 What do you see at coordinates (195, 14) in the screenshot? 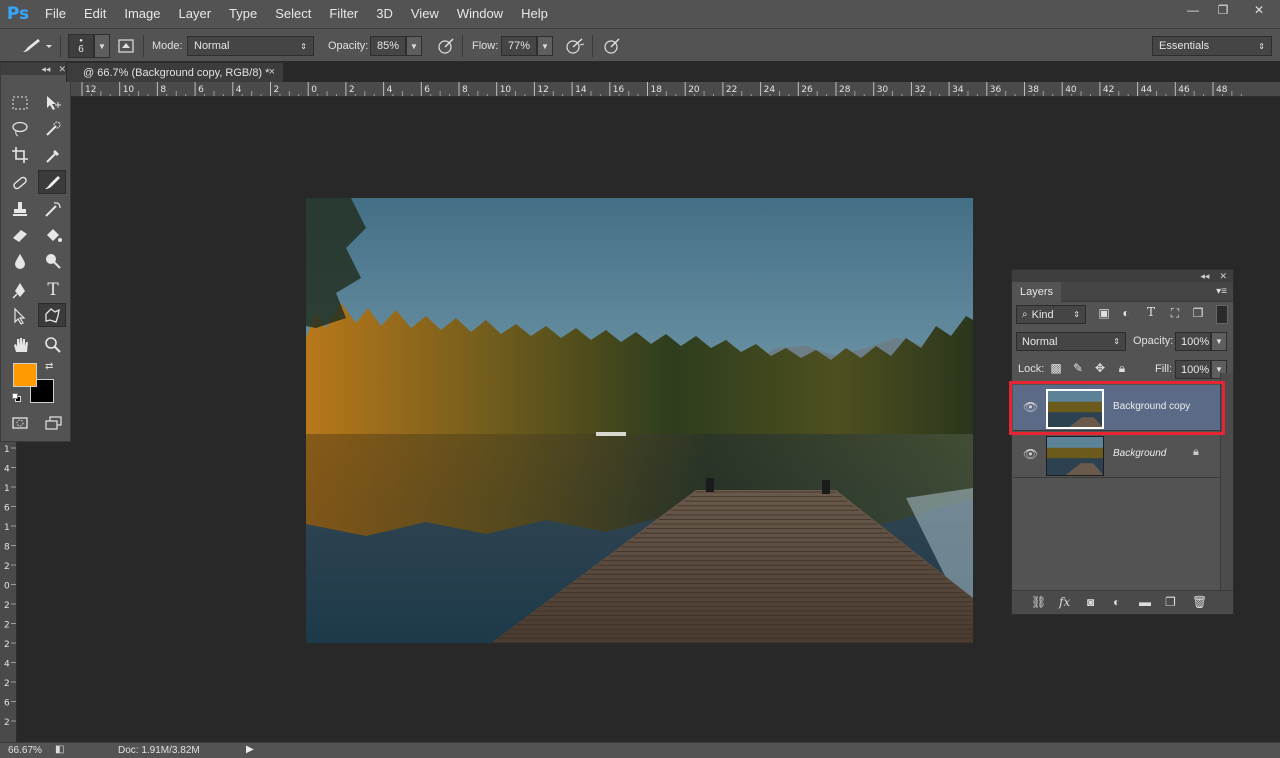
I see `menu-layer: Layer` at bounding box center [195, 14].